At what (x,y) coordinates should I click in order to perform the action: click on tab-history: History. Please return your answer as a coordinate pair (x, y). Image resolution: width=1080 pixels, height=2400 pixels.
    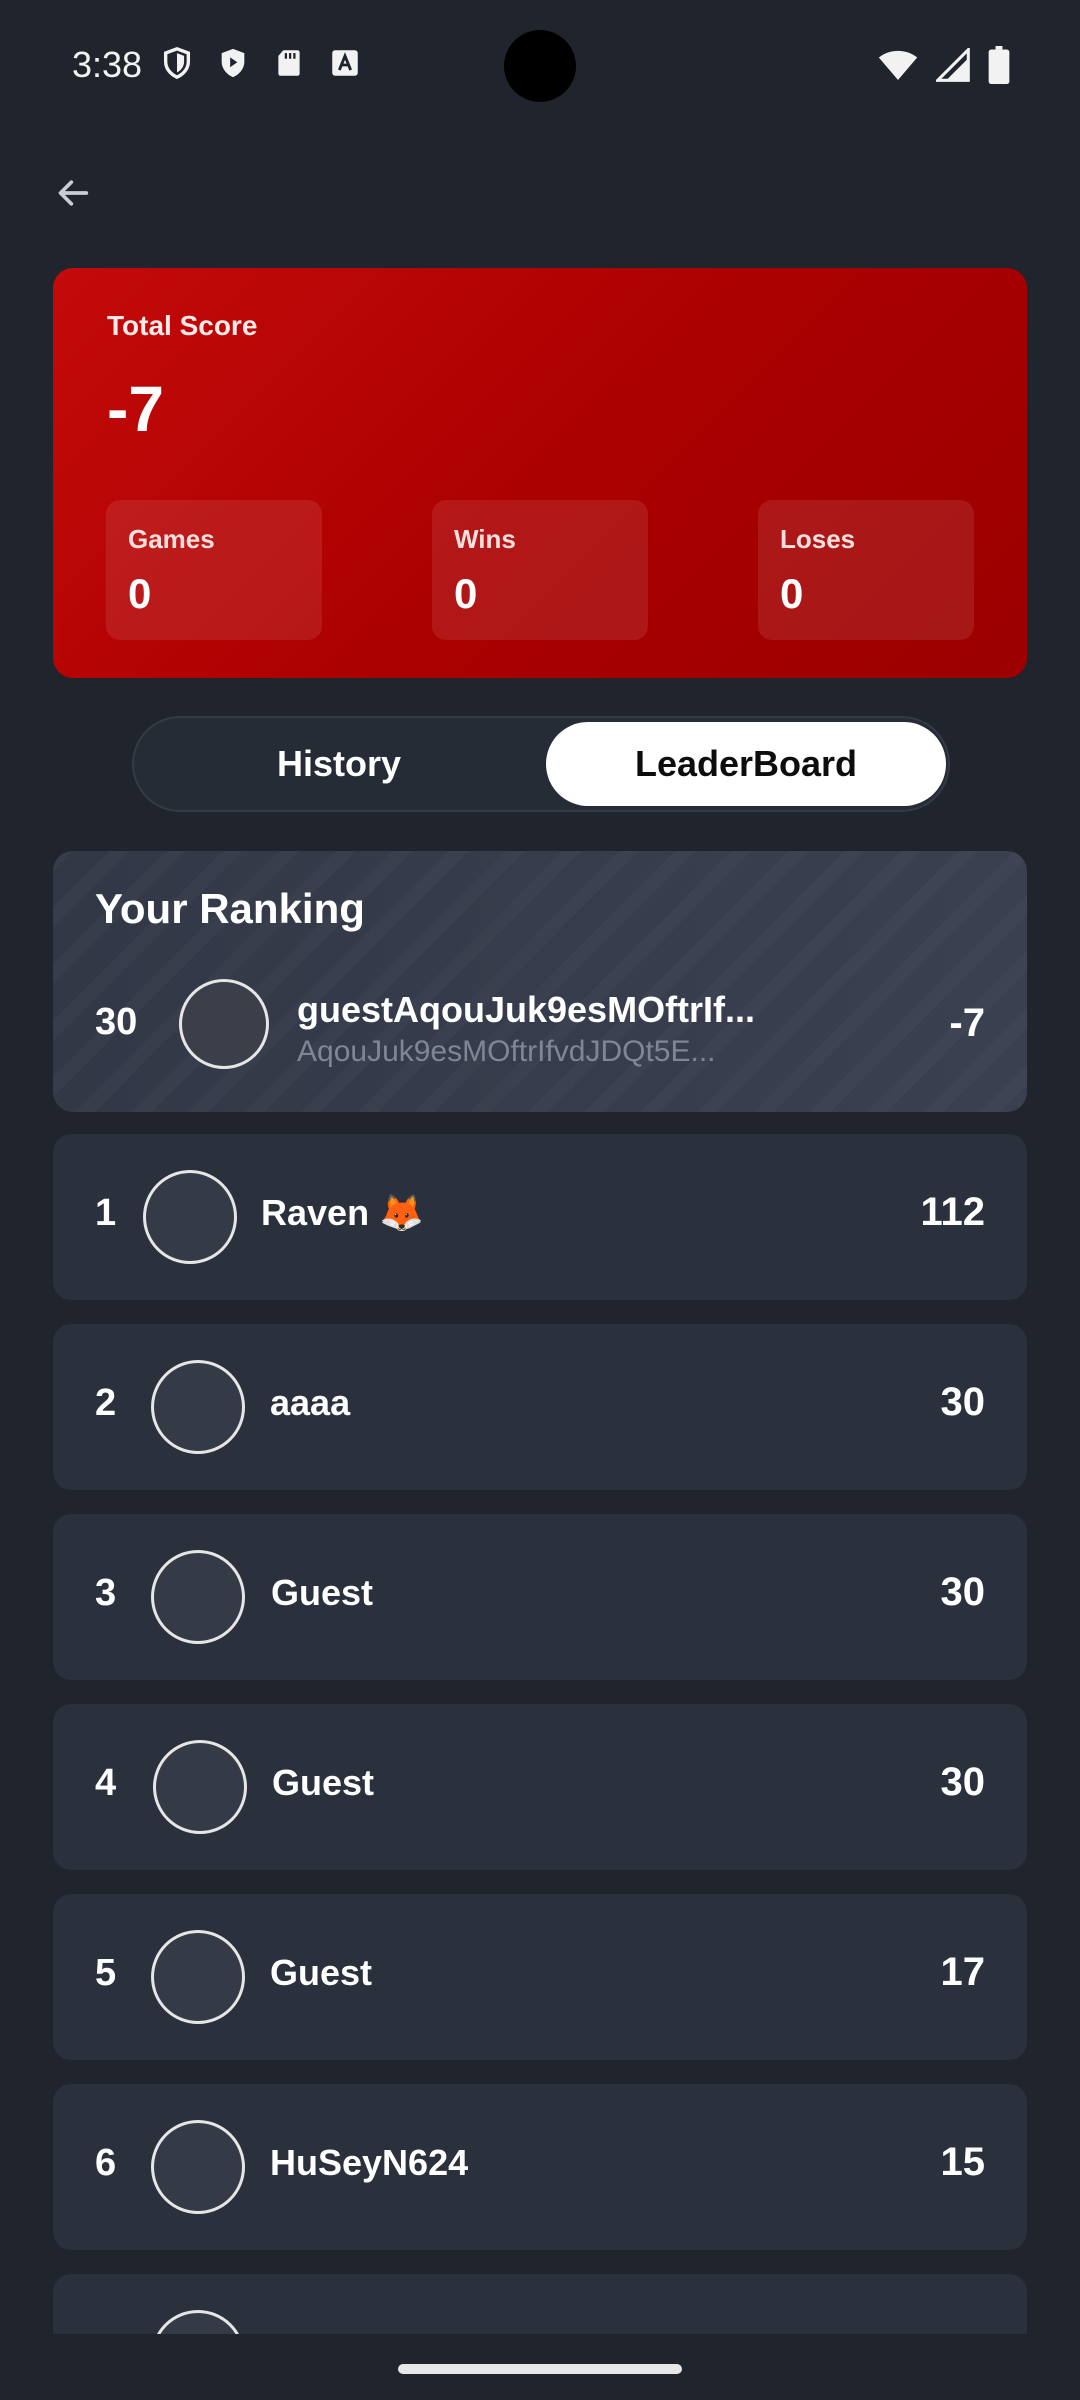
    Looking at the image, I should click on (339, 764).